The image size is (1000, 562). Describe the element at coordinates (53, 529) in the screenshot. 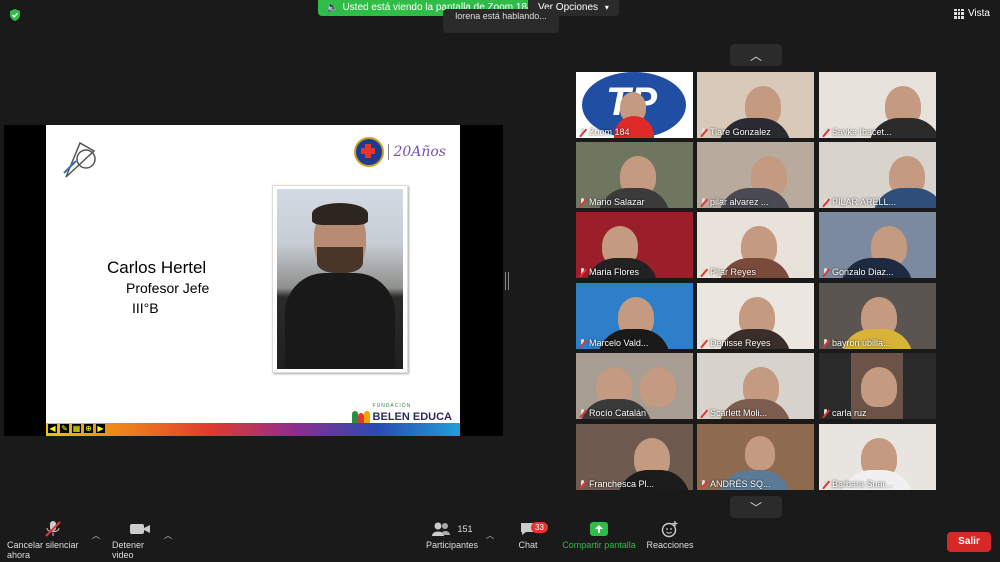

I see `muted-microphone-icon` at that location.